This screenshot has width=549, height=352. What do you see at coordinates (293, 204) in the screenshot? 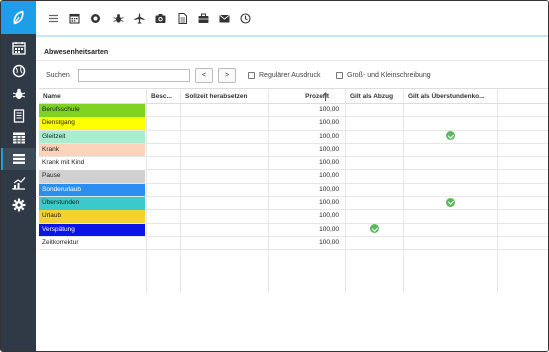
I see `table-row: Überstunden 100,00` at bounding box center [293, 204].